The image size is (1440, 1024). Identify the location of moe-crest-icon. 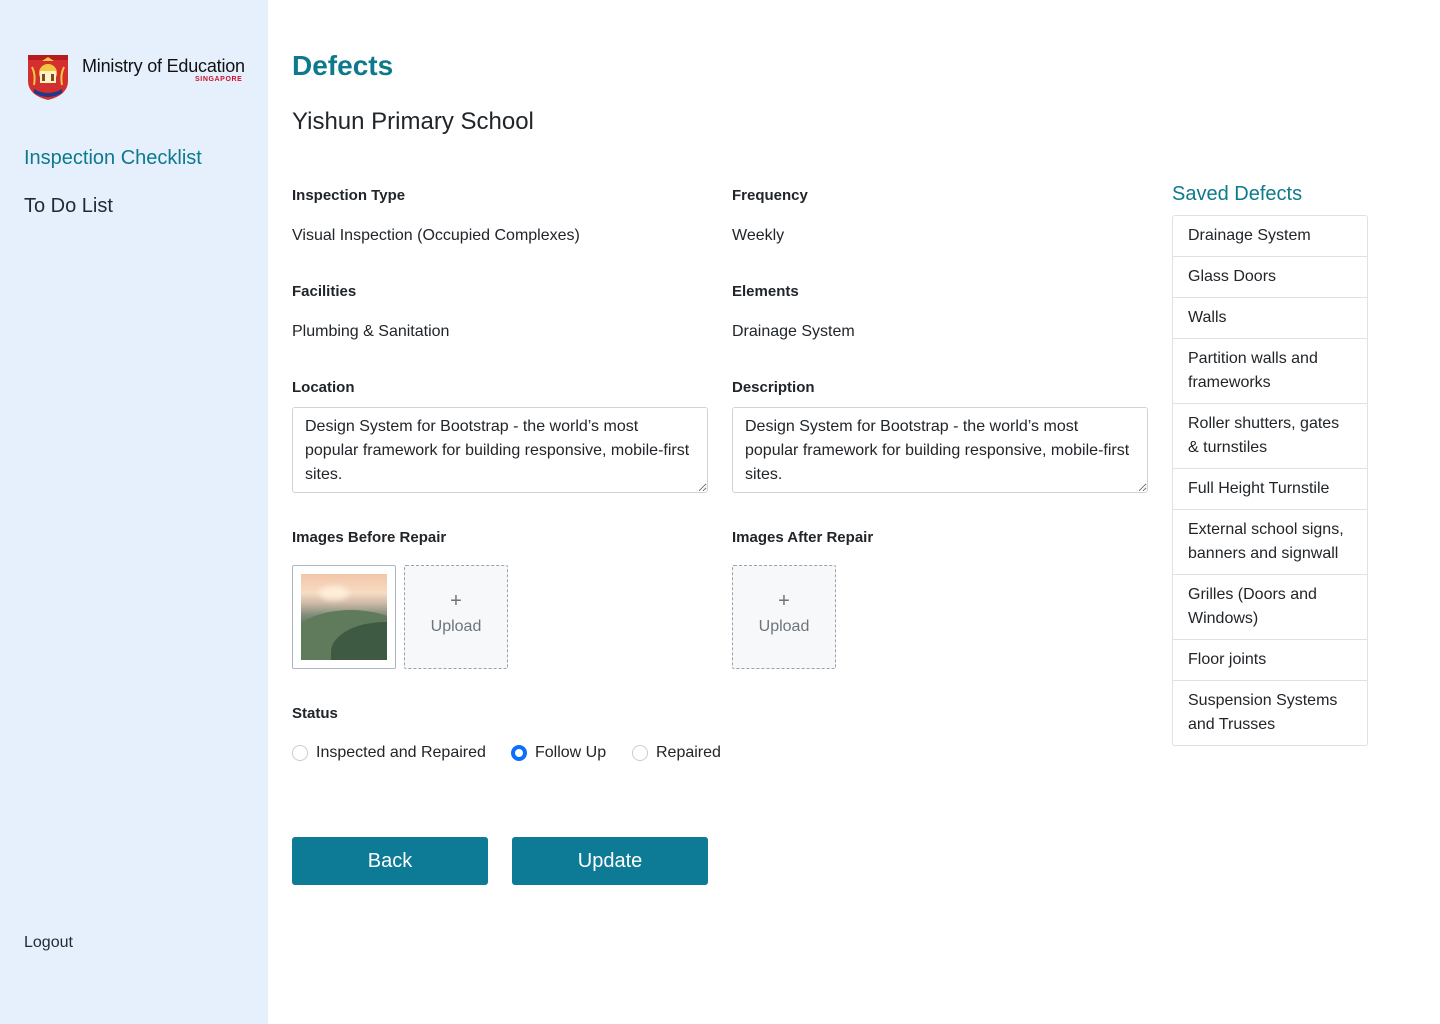
(48, 77).